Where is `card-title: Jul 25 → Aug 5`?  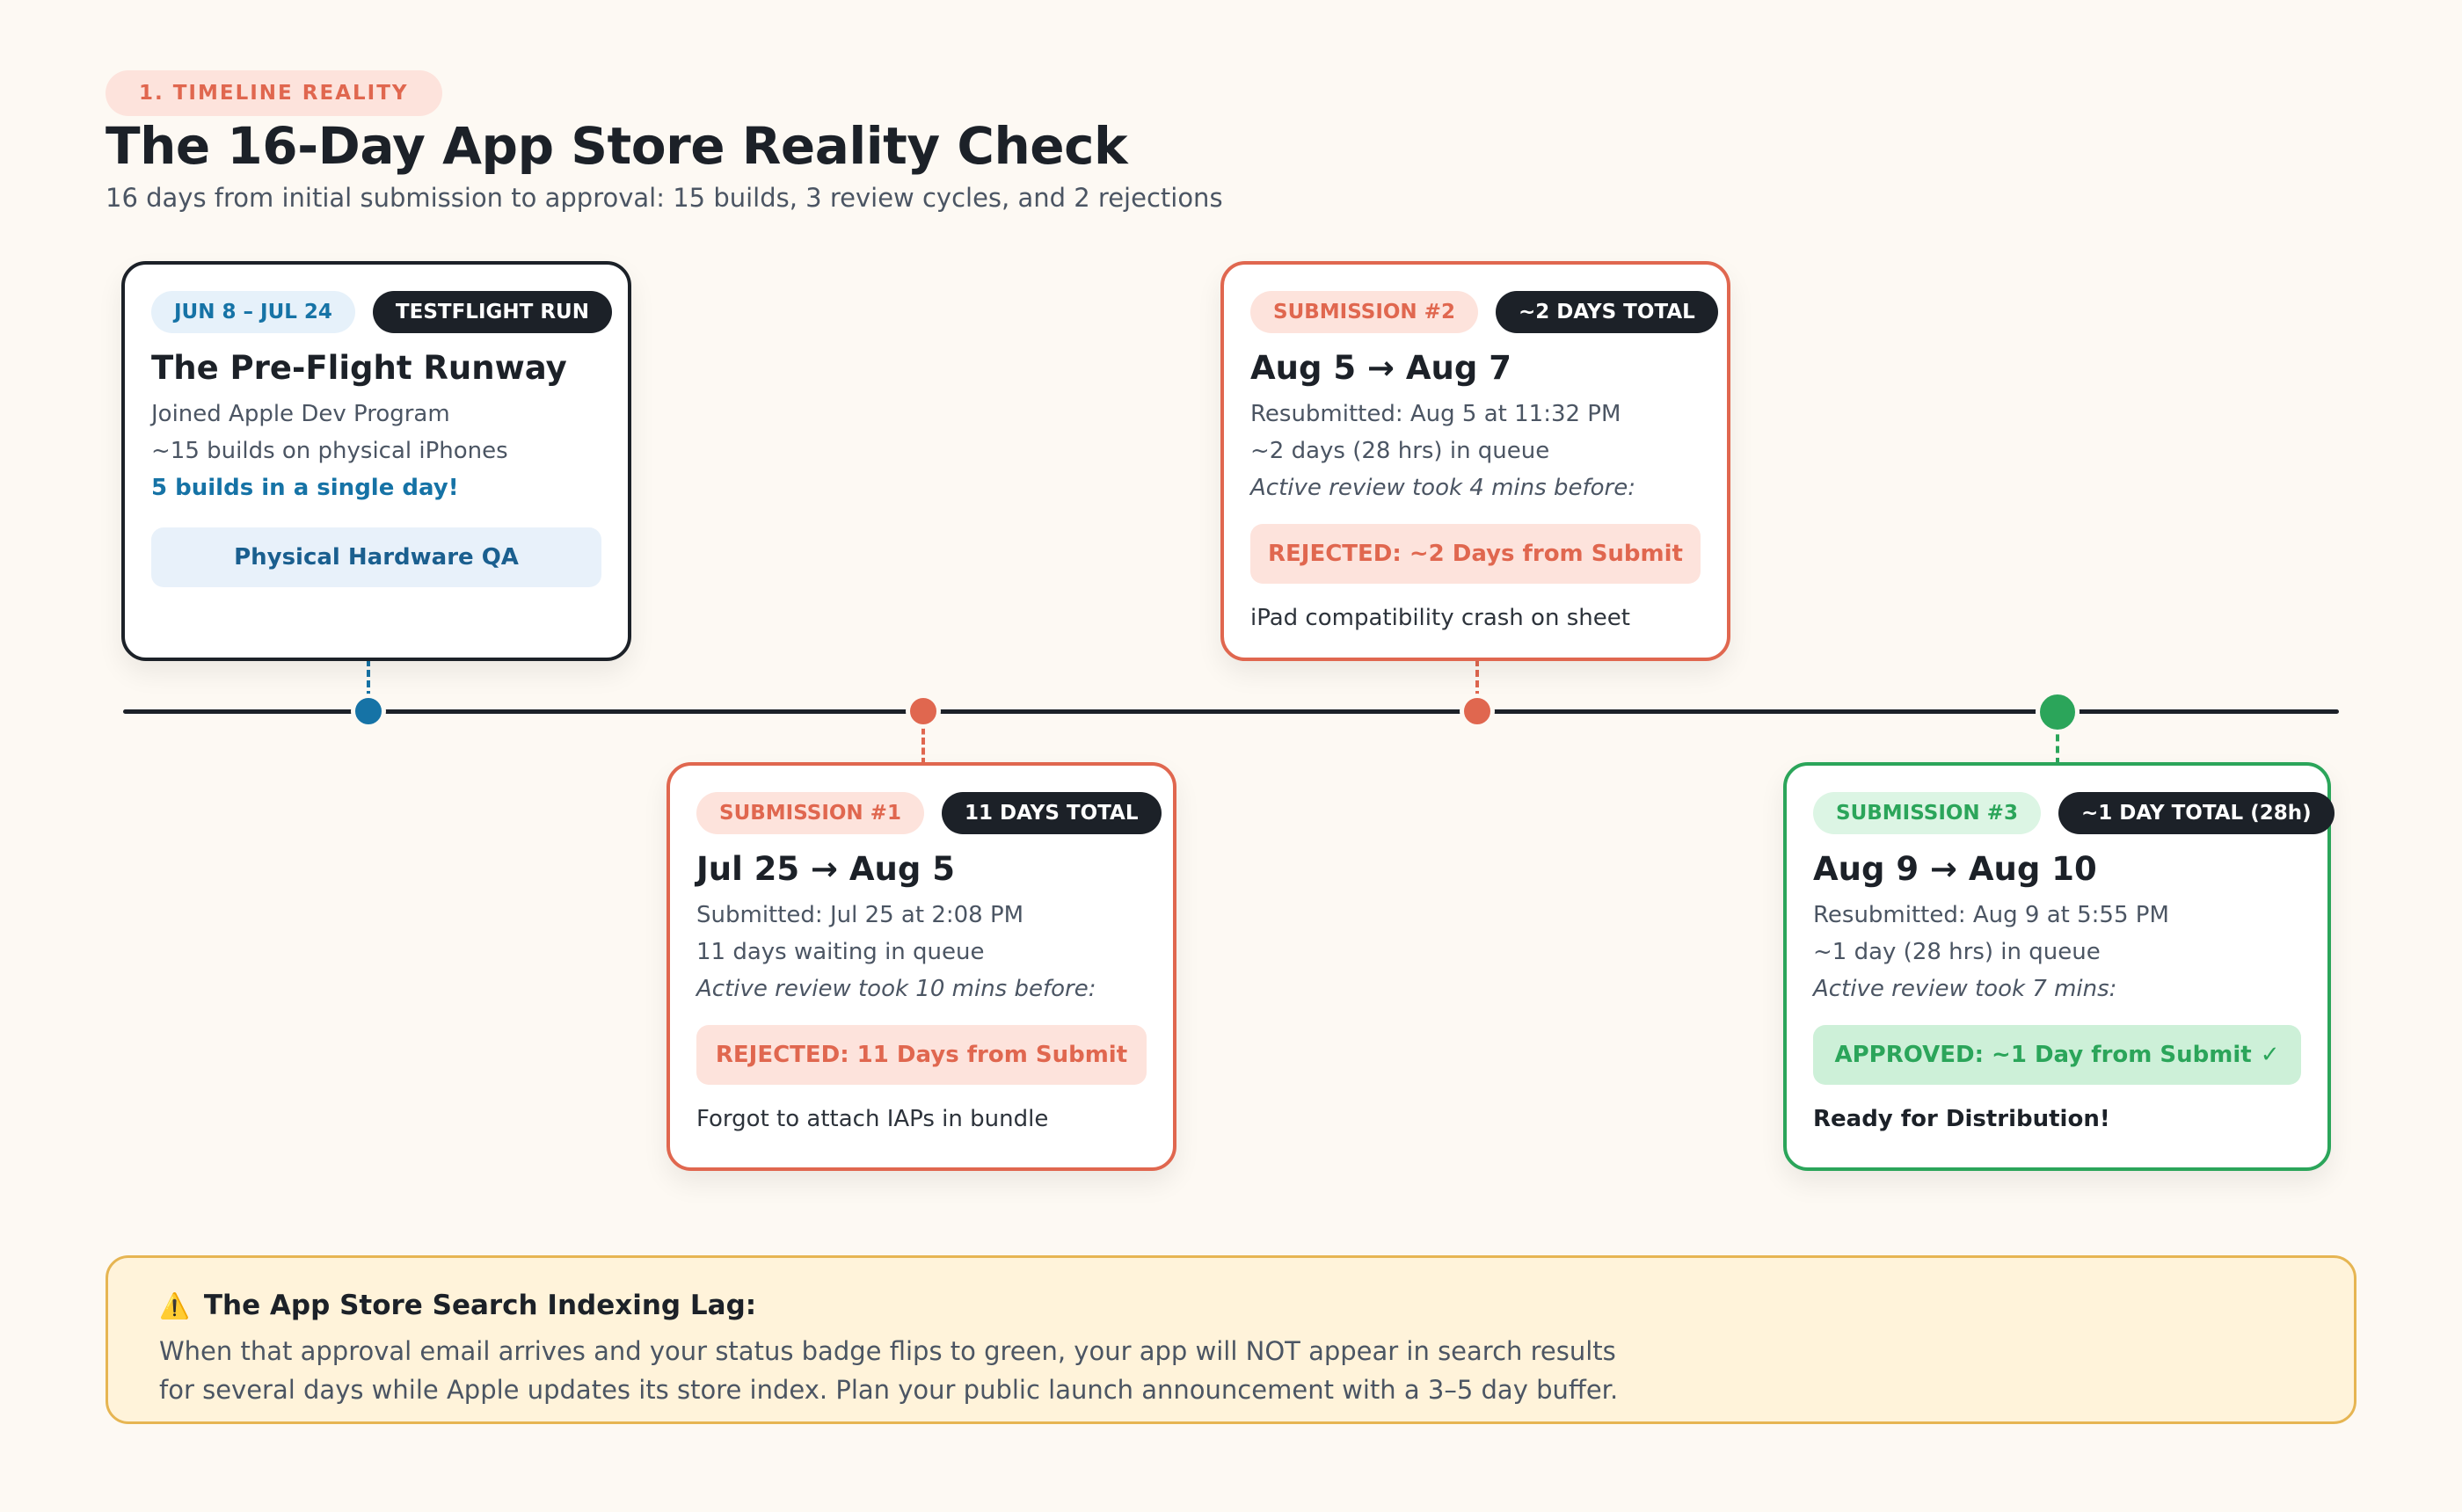 card-title: Jul 25 → Aug 5 is located at coordinates (826, 869).